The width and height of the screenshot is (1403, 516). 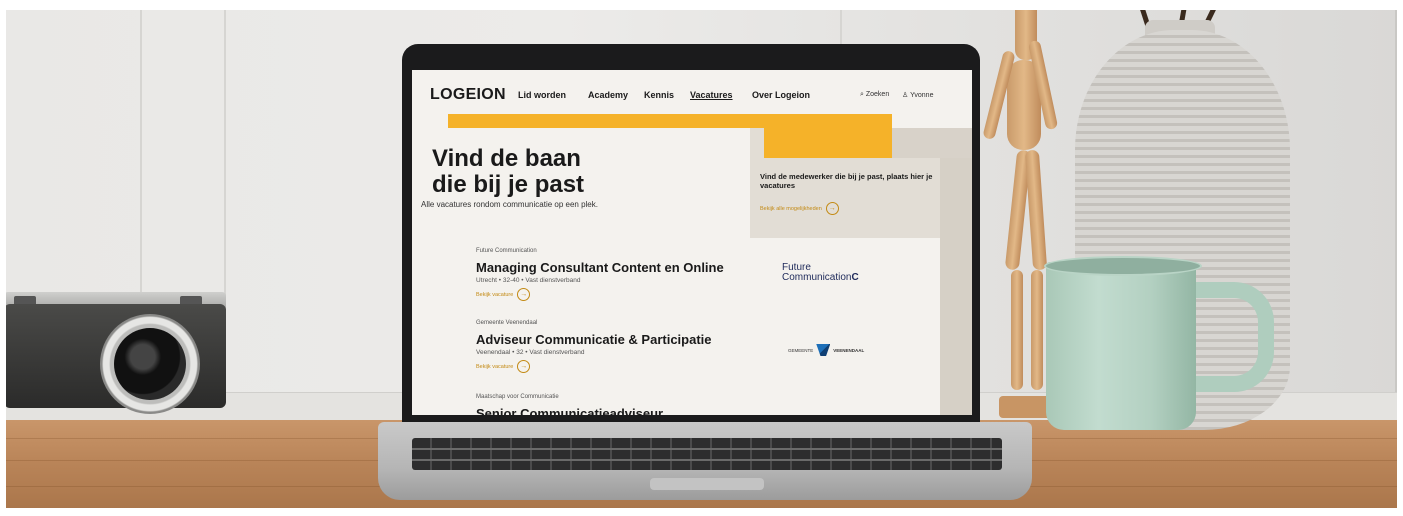 What do you see at coordinates (828, 136) in the screenshot?
I see `accent-block` at bounding box center [828, 136].